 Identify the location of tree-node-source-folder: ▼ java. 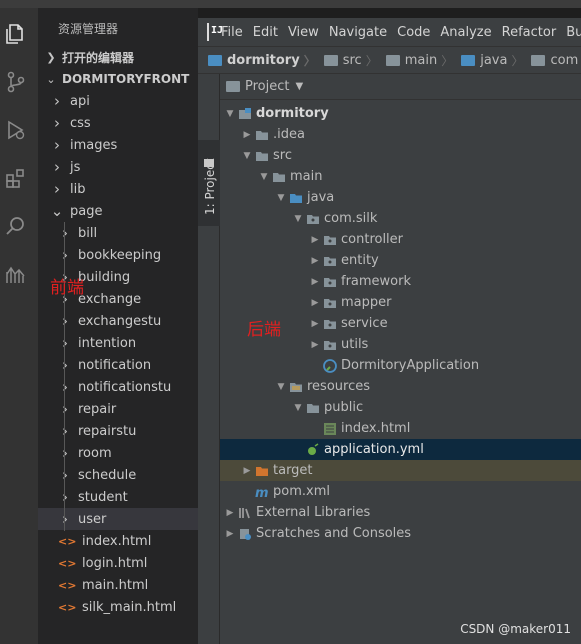
(400, 197).